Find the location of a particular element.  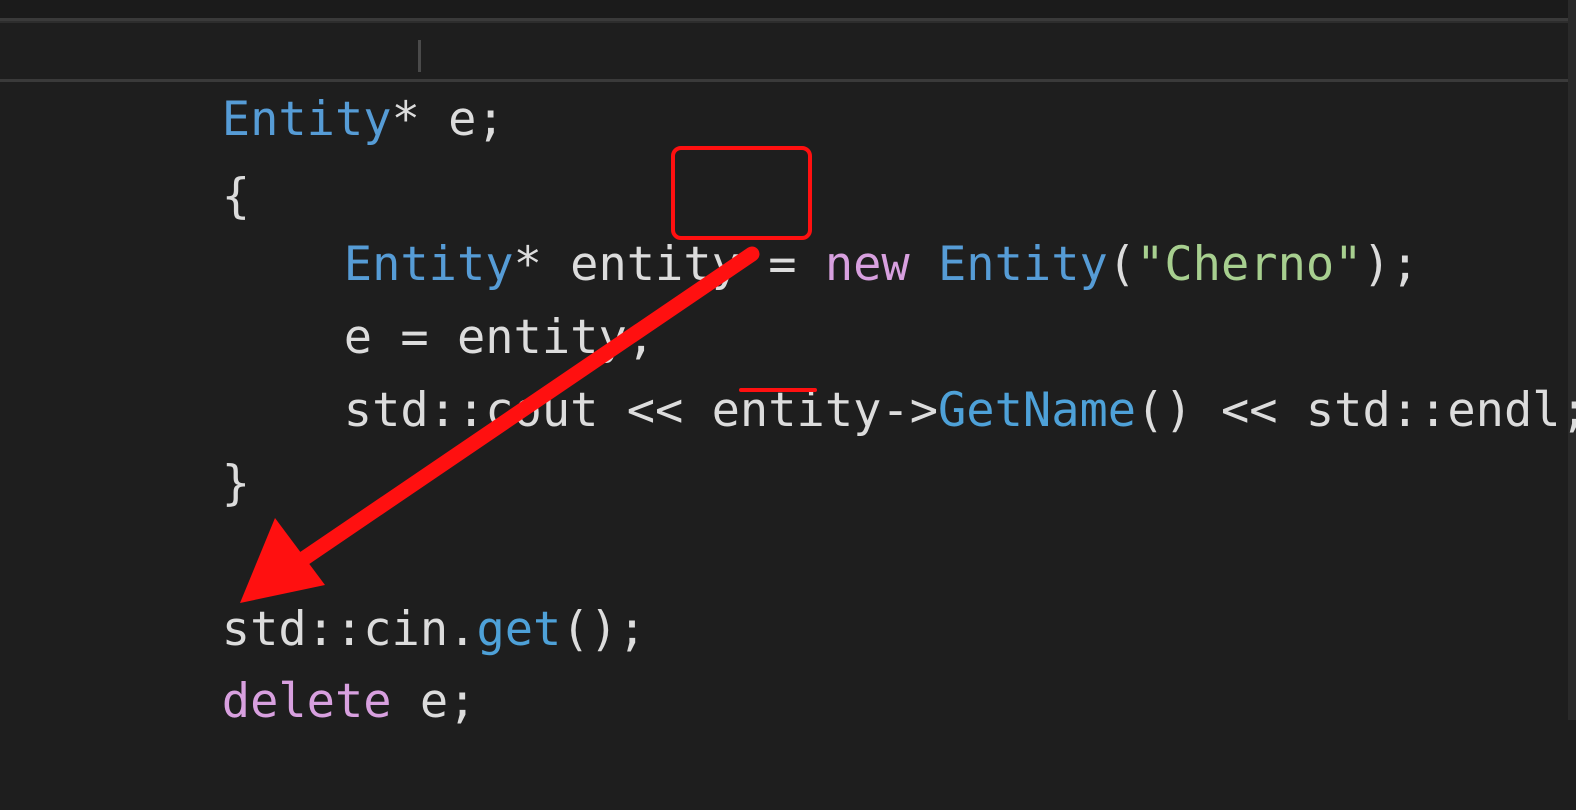

arrow-shaft is located at coordinates (521, 411).